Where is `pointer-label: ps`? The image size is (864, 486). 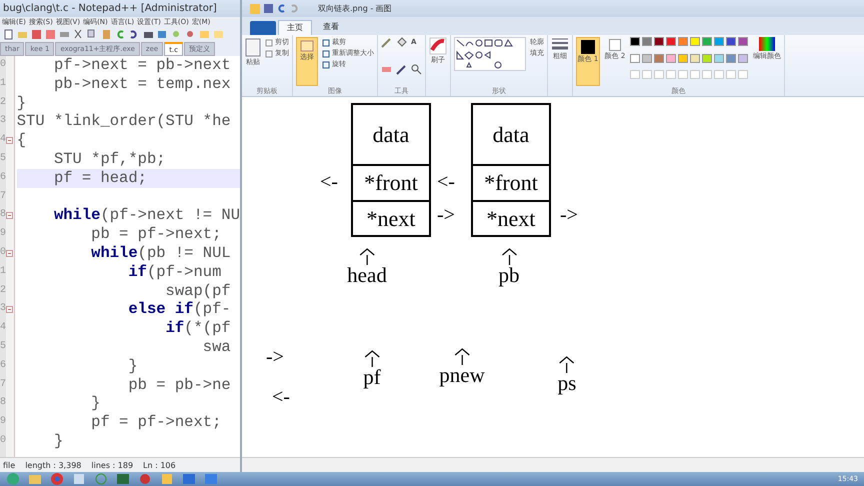
pointer-label: ps is located at coordinates (567, 383).